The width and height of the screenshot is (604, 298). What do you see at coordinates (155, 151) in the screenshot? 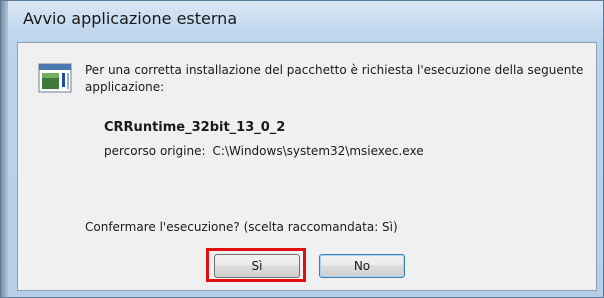
I see `source-path-label: percorso origine:` at bounding box center [155, 151].